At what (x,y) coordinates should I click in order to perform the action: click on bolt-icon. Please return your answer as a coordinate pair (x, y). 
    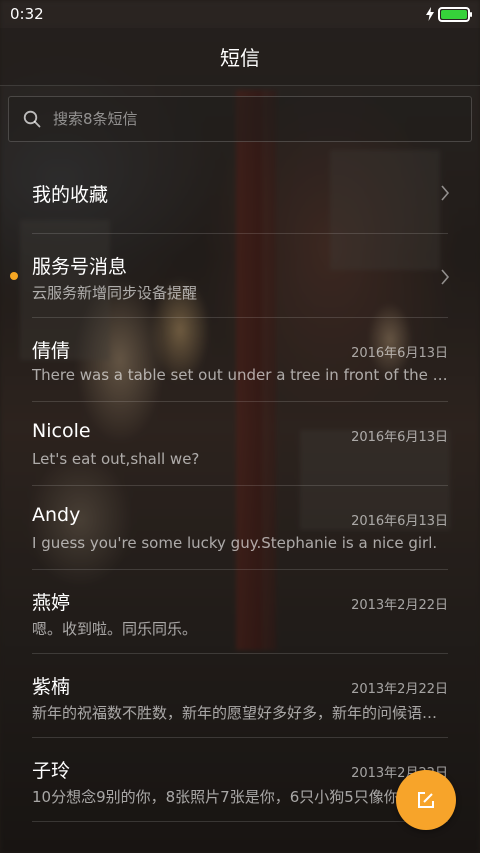
    Looking at the image, I should click on (430, 14).